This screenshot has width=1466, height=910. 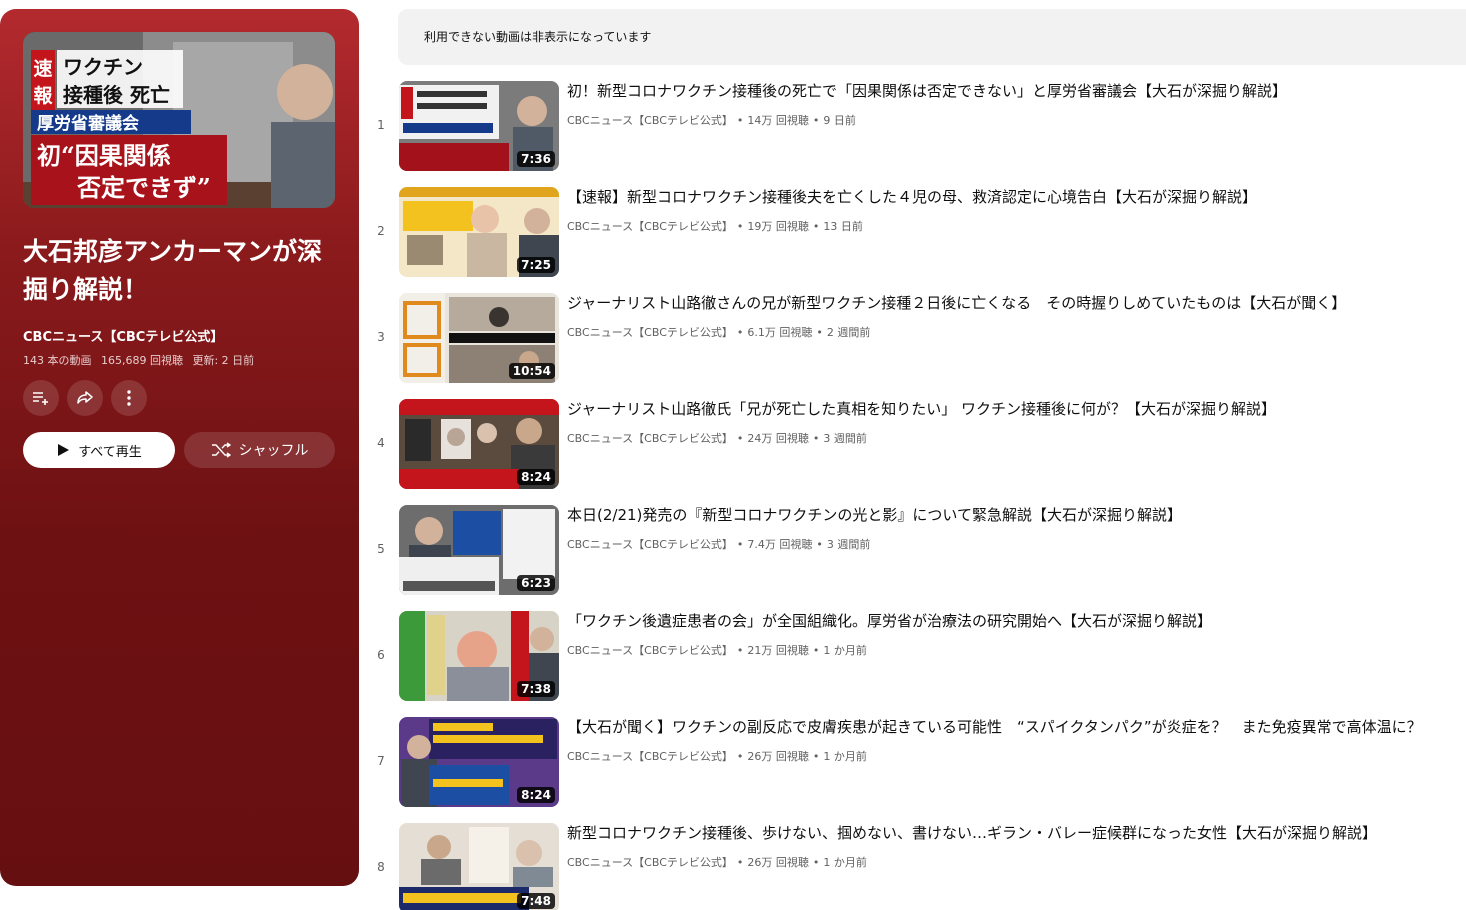 What do you see at coordinates (780, 544) in the screenshot?
I see `video-views: 7.4万 回視聴` at bounding box center [780, 544].